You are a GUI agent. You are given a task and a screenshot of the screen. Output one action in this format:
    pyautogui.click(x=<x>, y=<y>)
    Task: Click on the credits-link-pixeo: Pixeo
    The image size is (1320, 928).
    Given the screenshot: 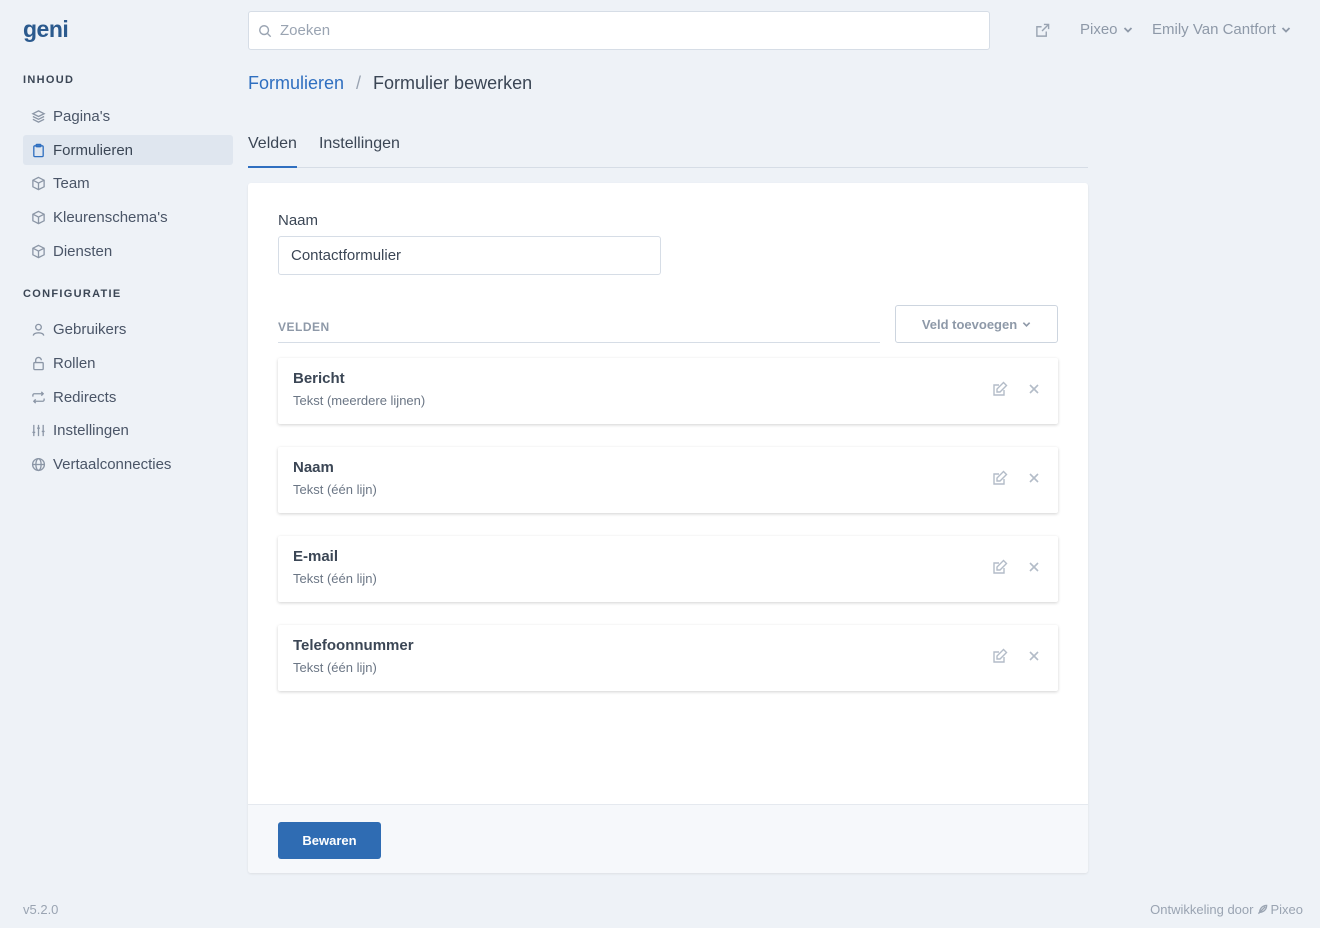 What is the action you would take?
    pyautogui.click(x=1286, y=909)
    